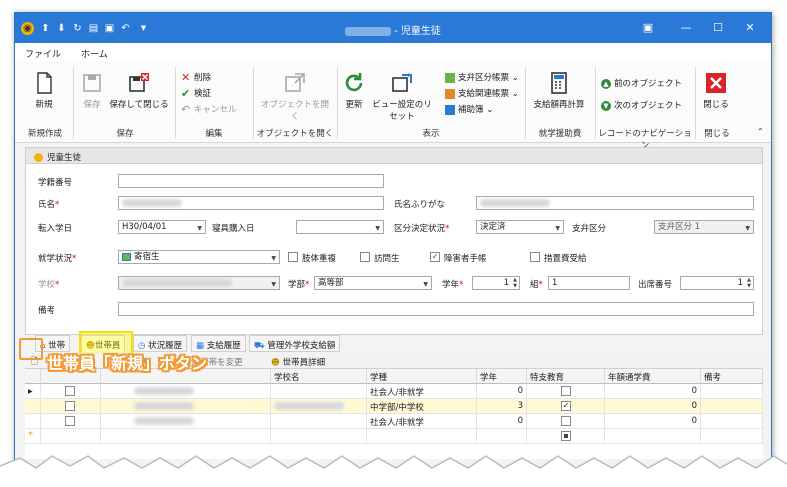 The image size is (787, 487). I want to click on view-reset-button: ビュー設定のリセット, so click(402, 96).